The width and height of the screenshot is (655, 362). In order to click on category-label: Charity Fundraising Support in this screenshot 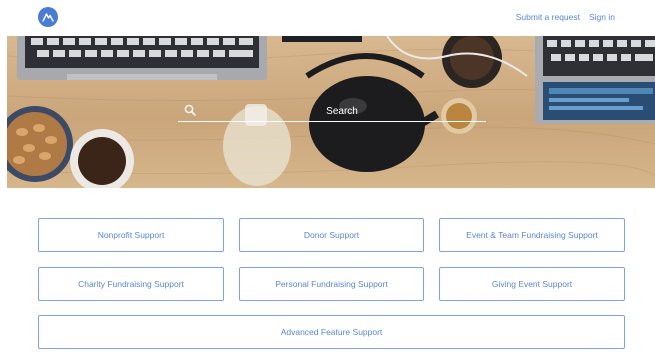, I will do `click(131, 284)`.